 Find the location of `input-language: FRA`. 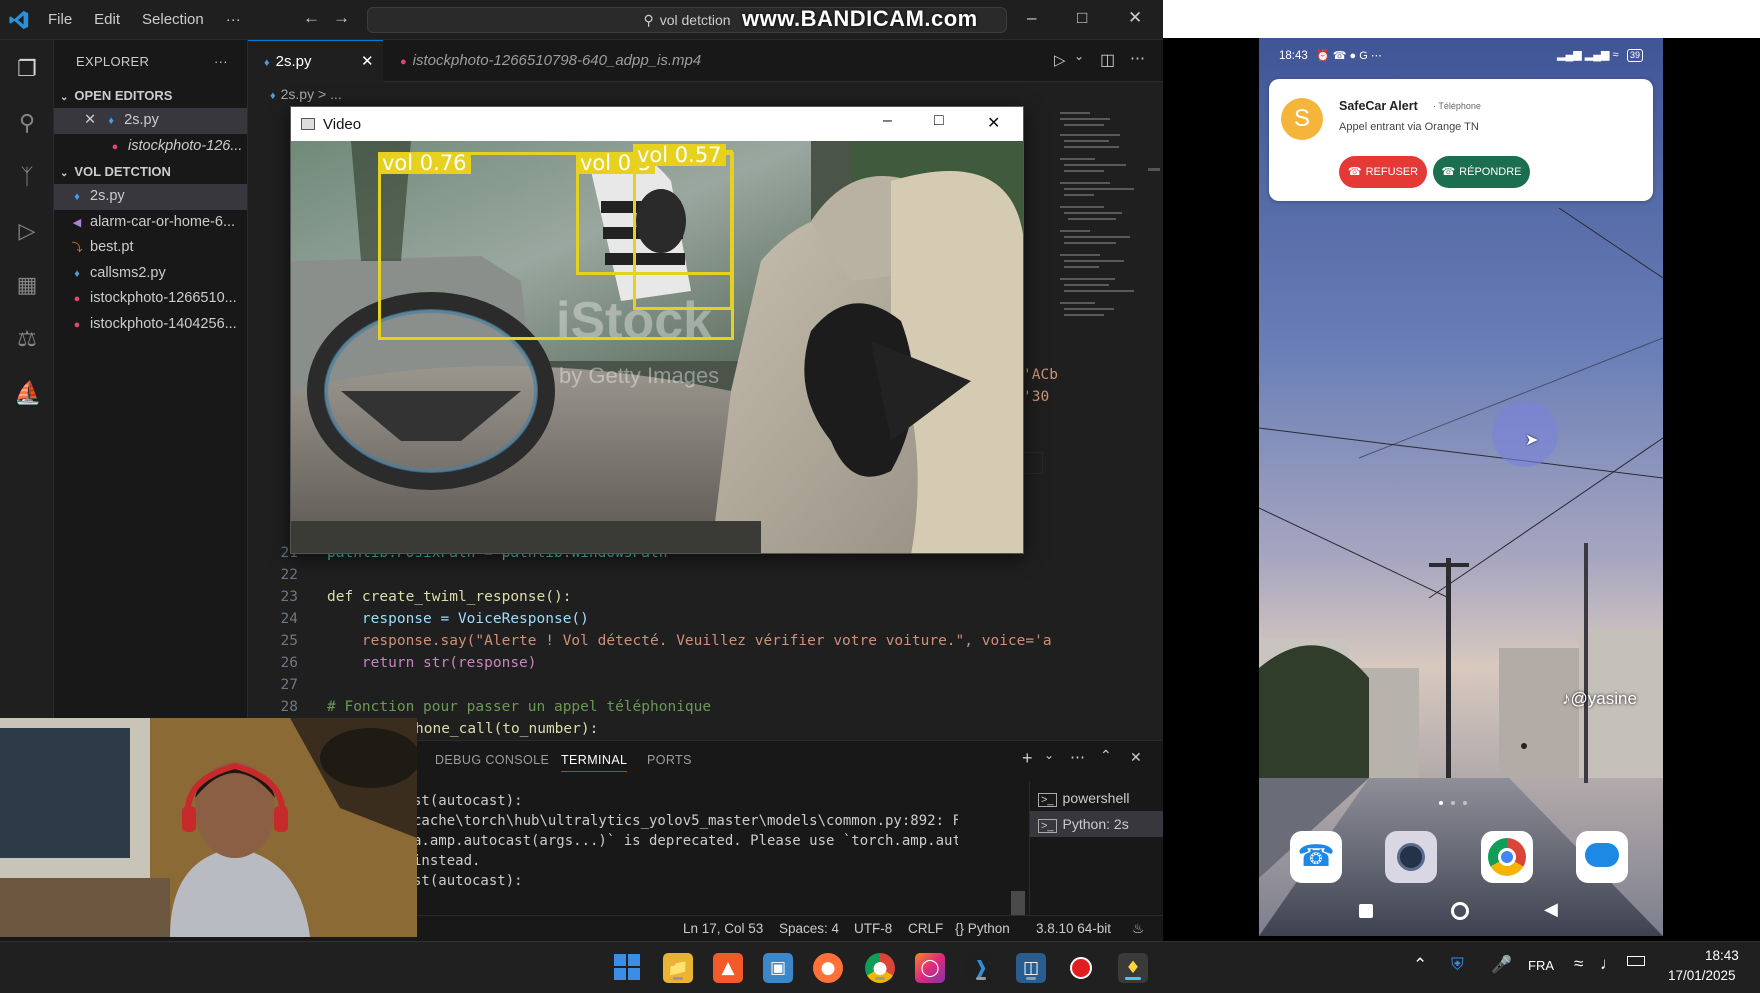

input-language: FRA is located at coordinates (1541, 965).